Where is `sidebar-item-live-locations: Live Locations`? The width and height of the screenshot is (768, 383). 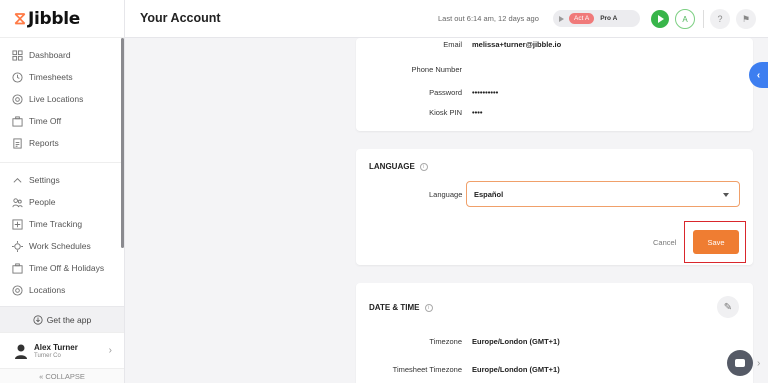 sidebar-item-live-locations: Live Locations is located at coordinates (62, 99).